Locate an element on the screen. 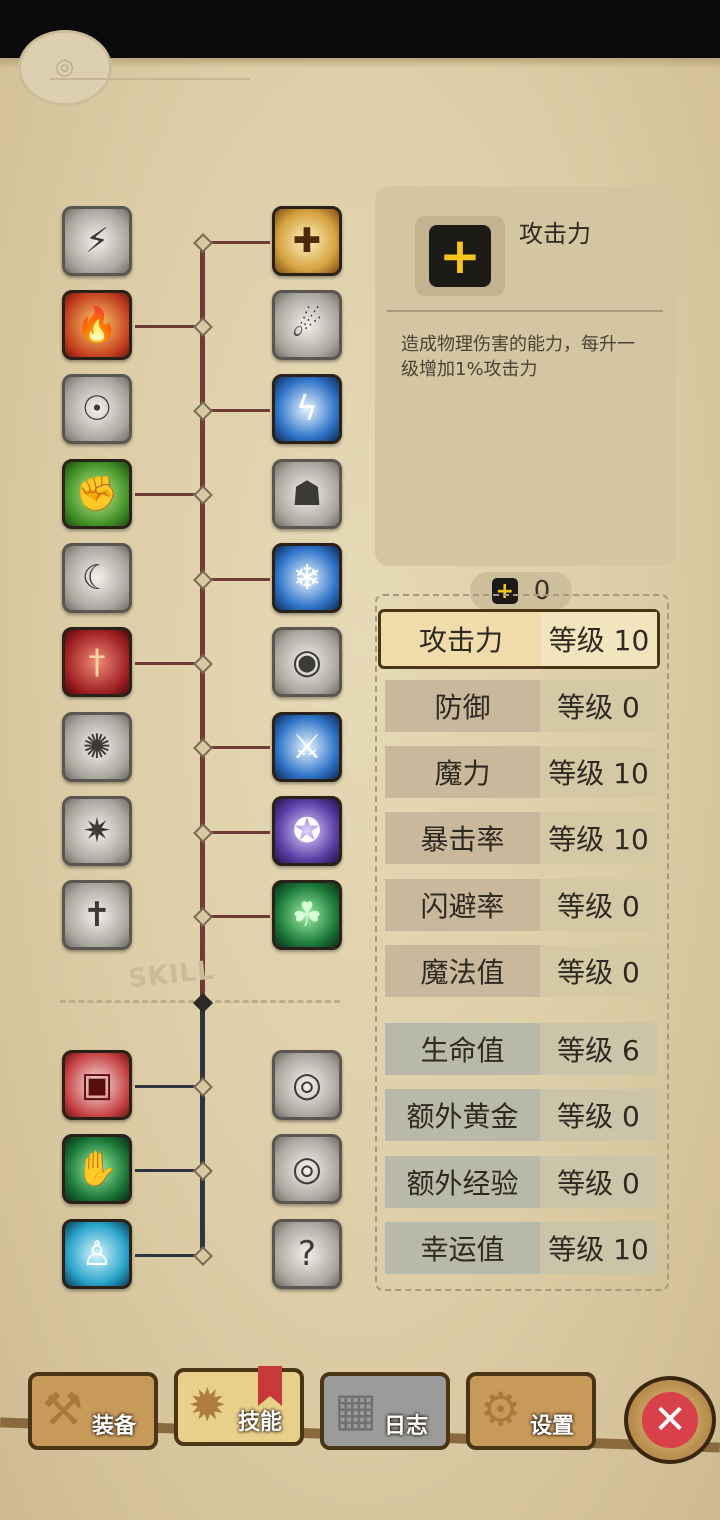  tab-label: 技能 is located at coordinates (259, 1422).